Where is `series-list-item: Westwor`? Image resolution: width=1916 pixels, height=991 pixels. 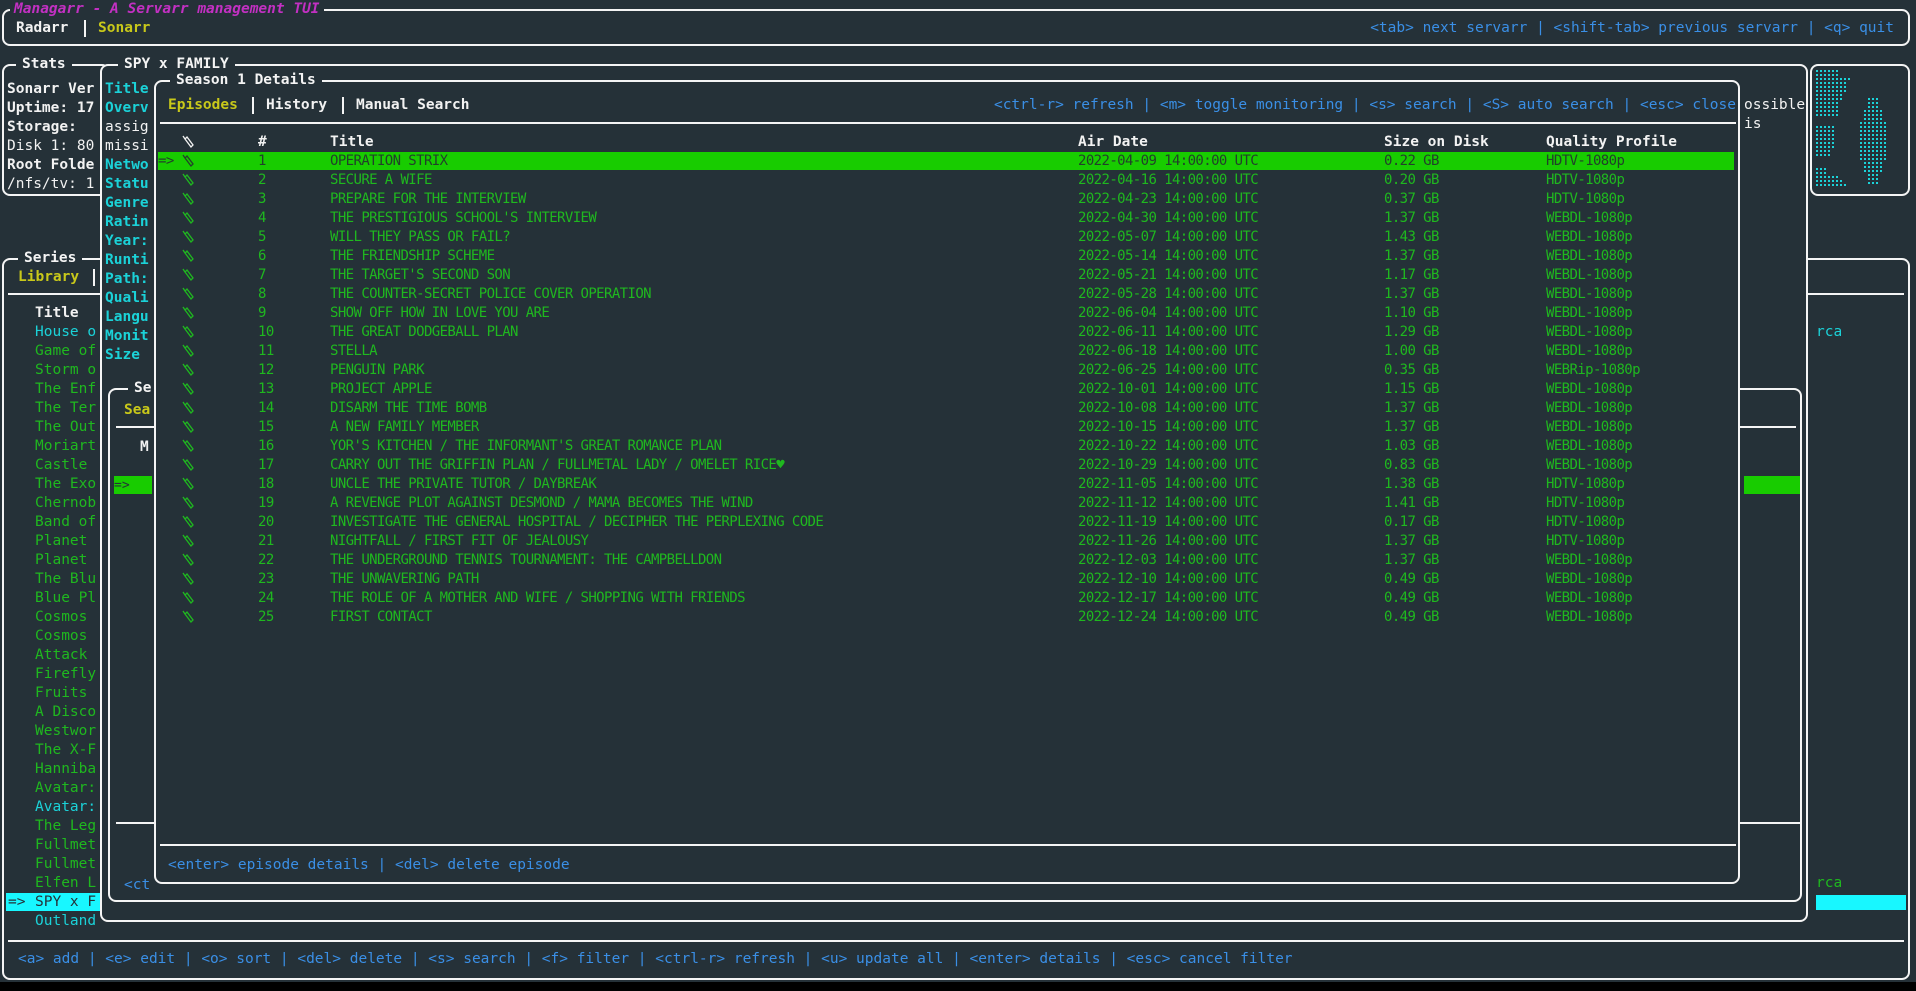
series-list-item: Westwor is located at coordinates (65, 731).